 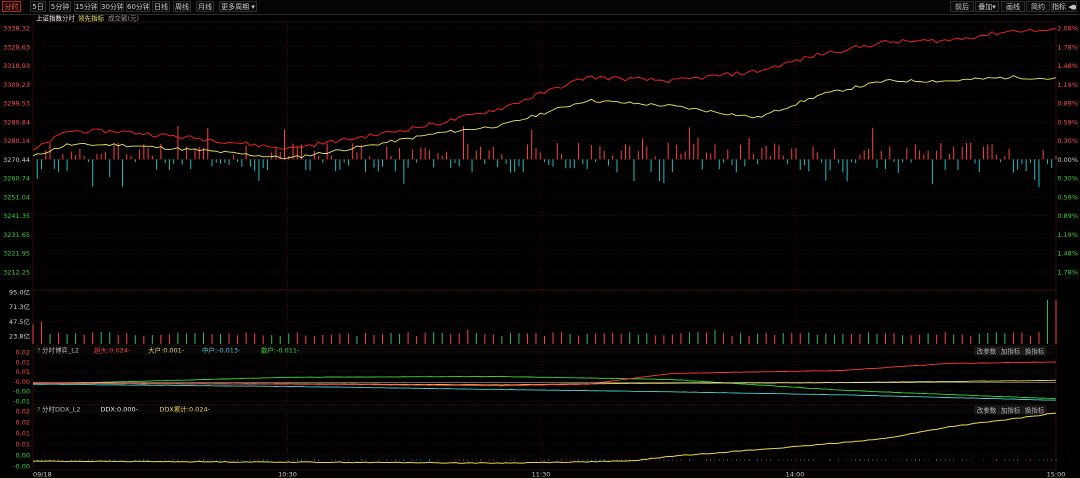 I want to click on volume-axis-label: 47.5亿, so click(x=19, y=321).